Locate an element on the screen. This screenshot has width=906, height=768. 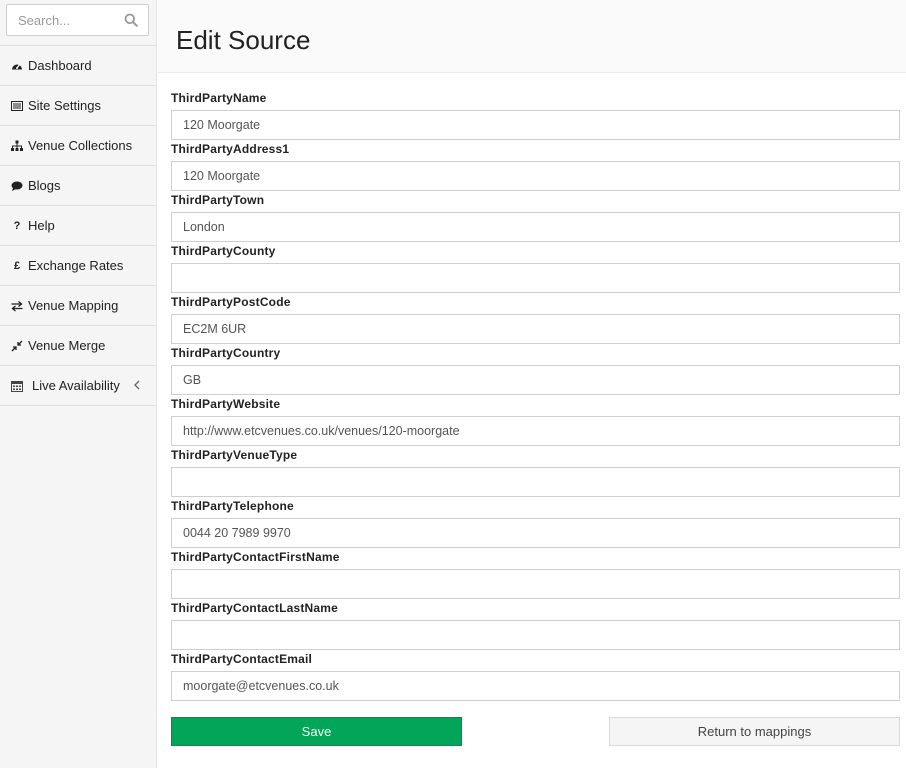
field-third-party-address1: ThirdPartyAddress1 is located at coordinates (535, 166).